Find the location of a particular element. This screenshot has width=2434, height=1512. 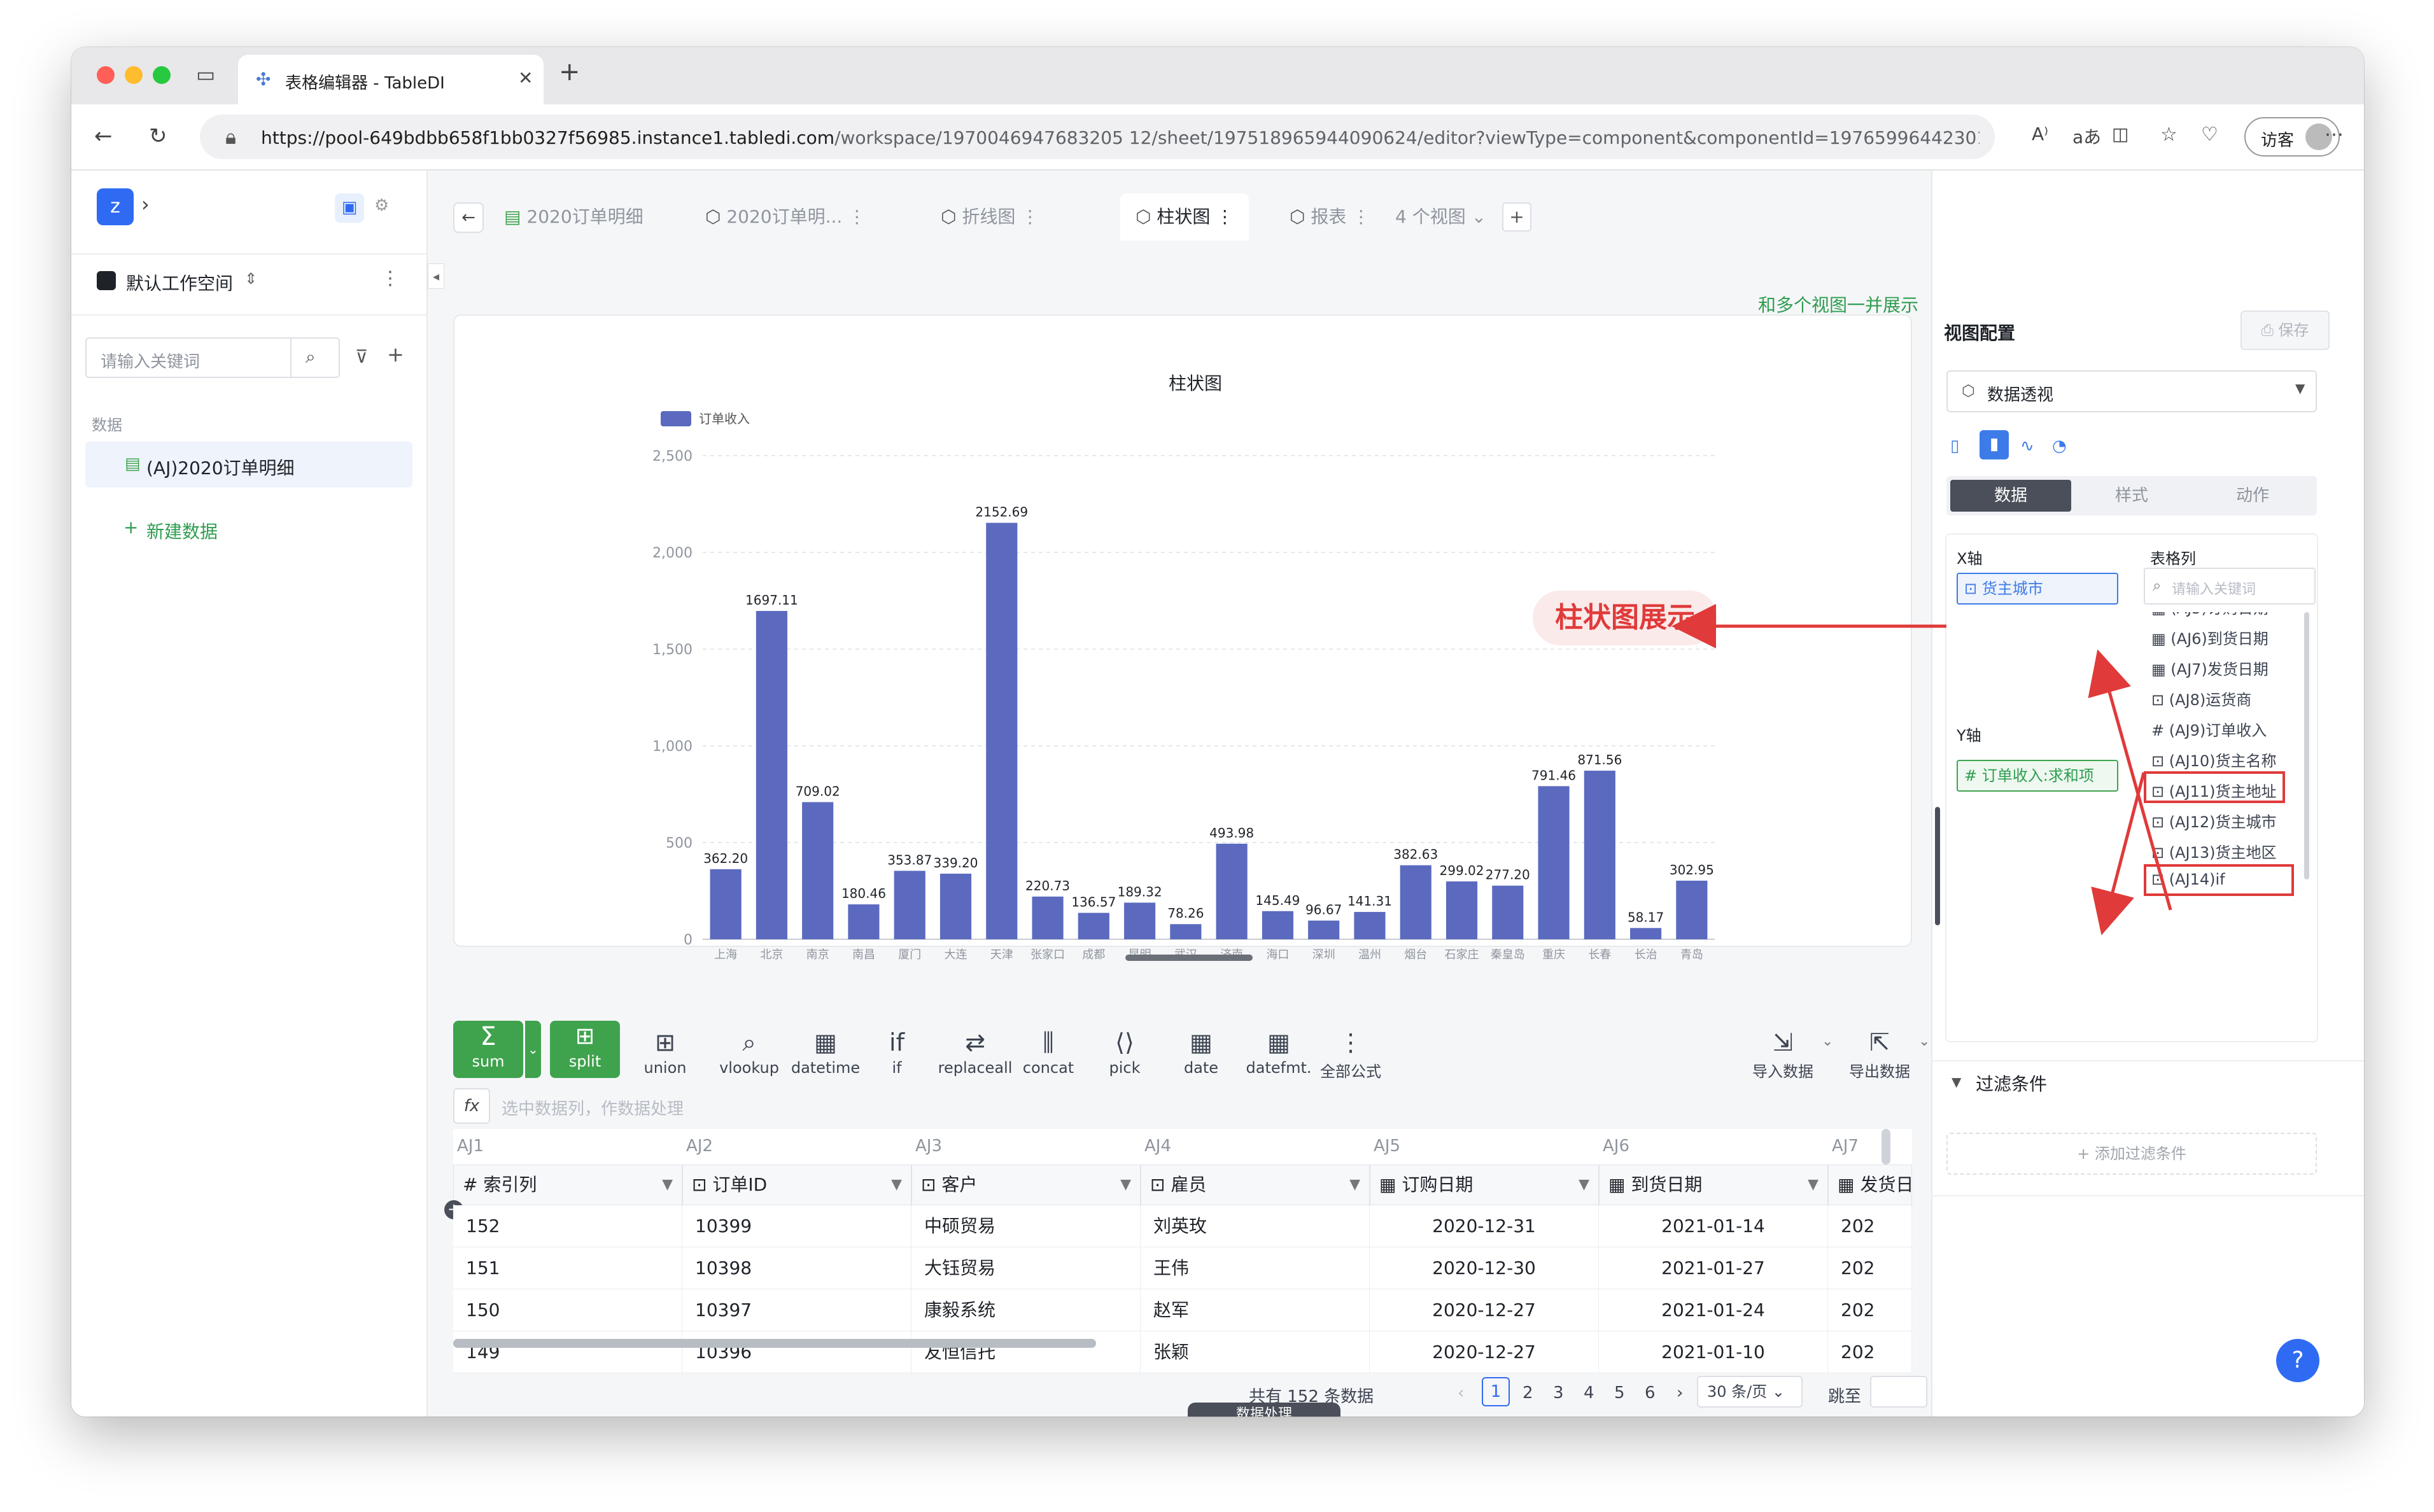

vertical-scrollbar is located at coordinates (1886, 1147).